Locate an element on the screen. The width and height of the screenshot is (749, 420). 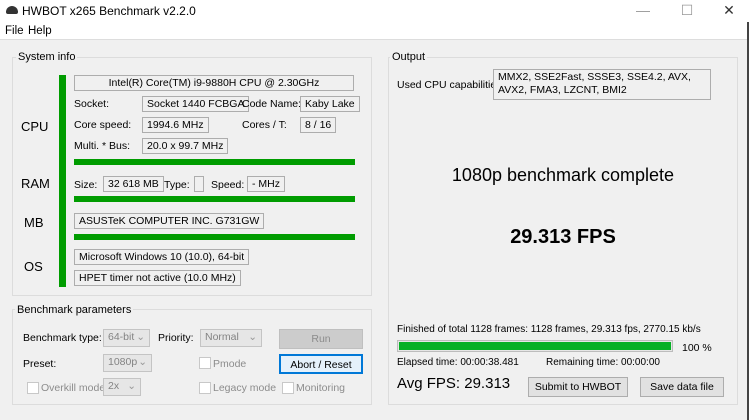
minimize-button: — is located at coordinates (643, 11).